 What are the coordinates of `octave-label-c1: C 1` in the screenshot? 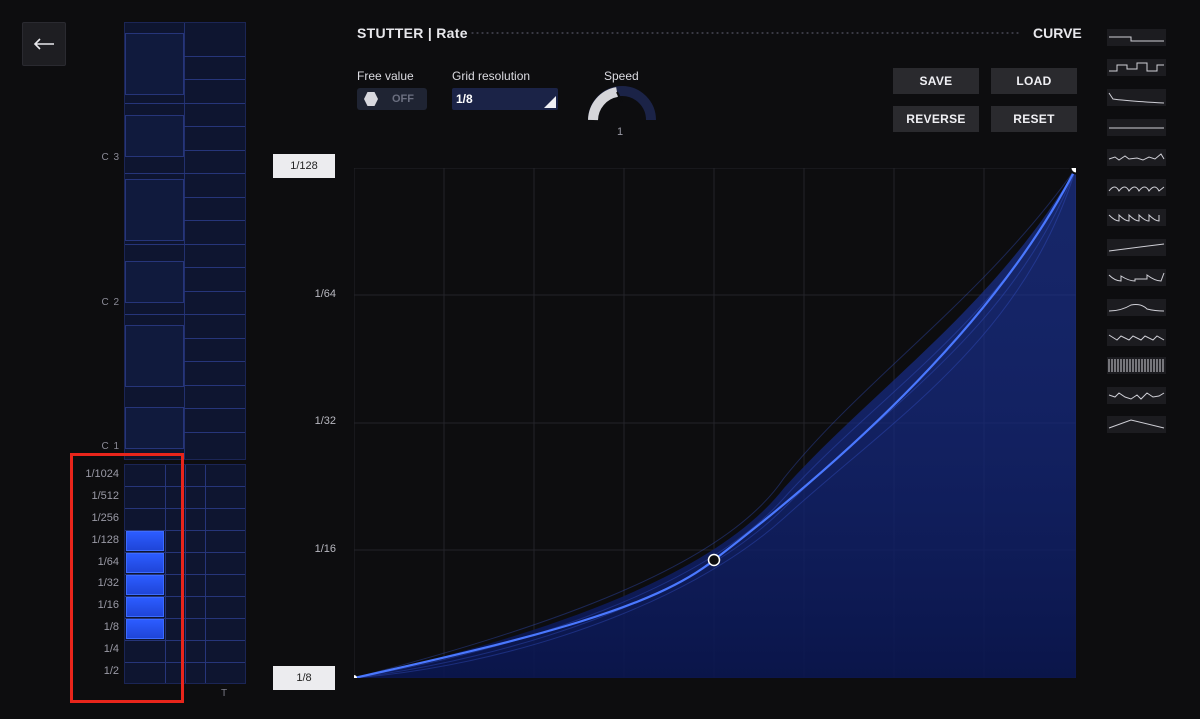 It's located at (110, 446).